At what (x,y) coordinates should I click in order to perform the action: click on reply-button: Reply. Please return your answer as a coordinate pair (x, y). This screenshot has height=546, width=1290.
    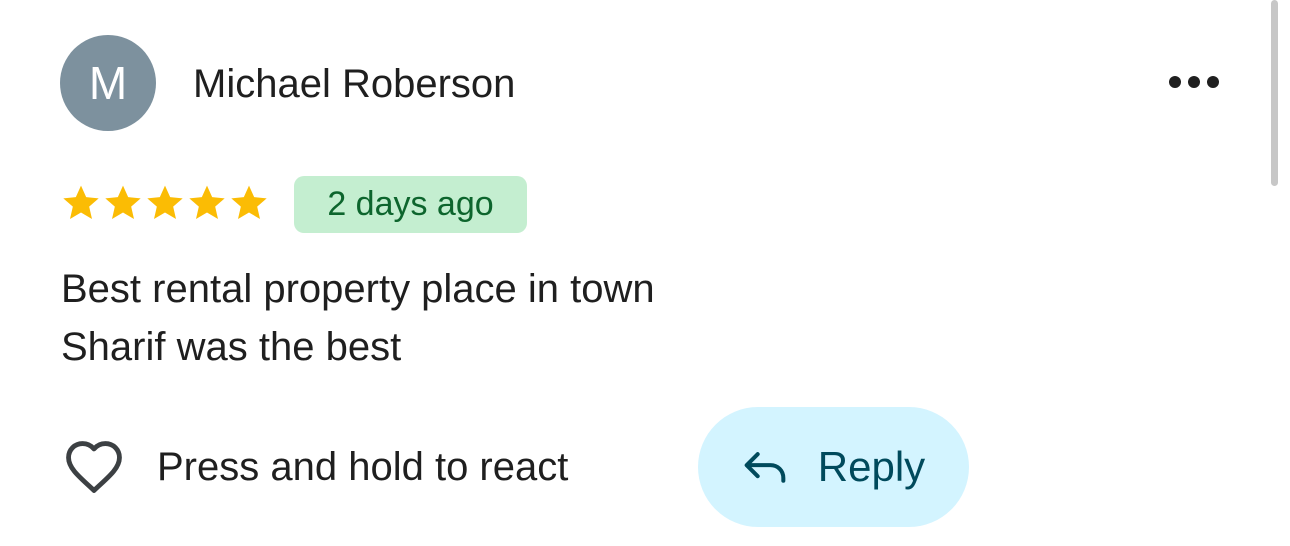
    Looking at the image, I should click on (833, 467).